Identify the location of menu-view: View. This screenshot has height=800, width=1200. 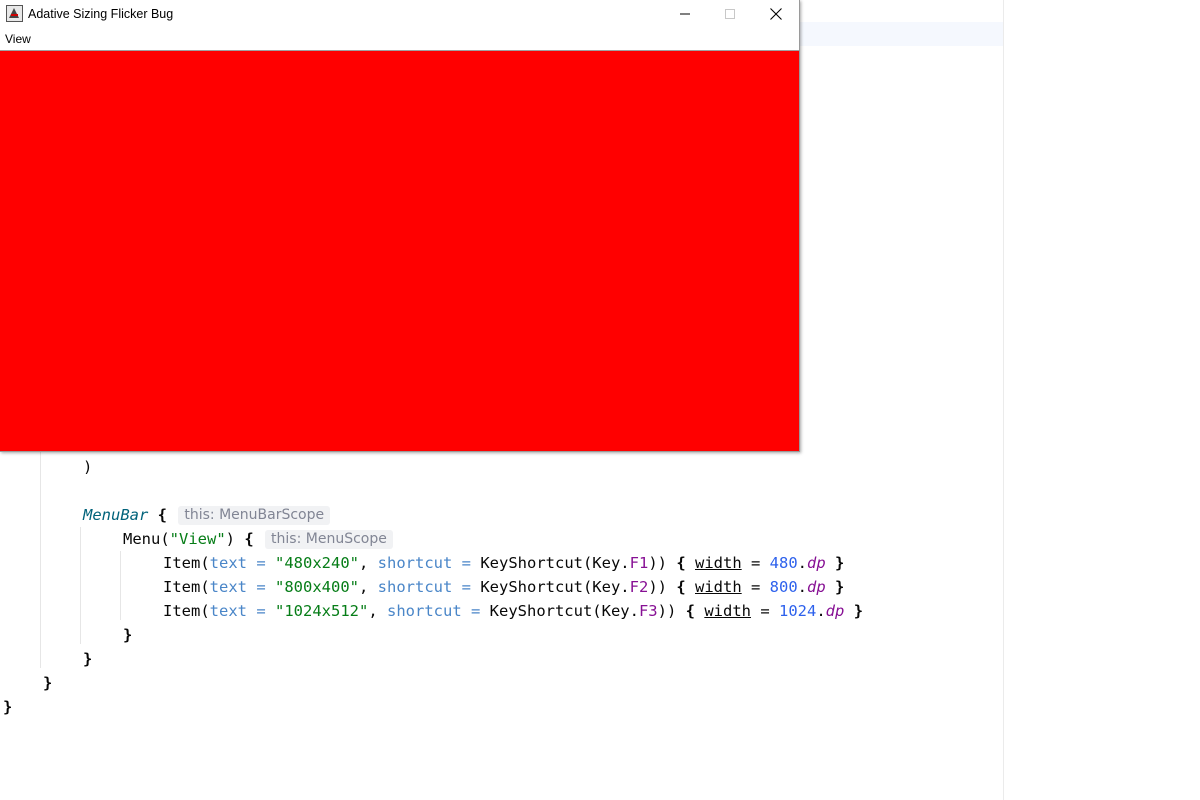
(18, 39).